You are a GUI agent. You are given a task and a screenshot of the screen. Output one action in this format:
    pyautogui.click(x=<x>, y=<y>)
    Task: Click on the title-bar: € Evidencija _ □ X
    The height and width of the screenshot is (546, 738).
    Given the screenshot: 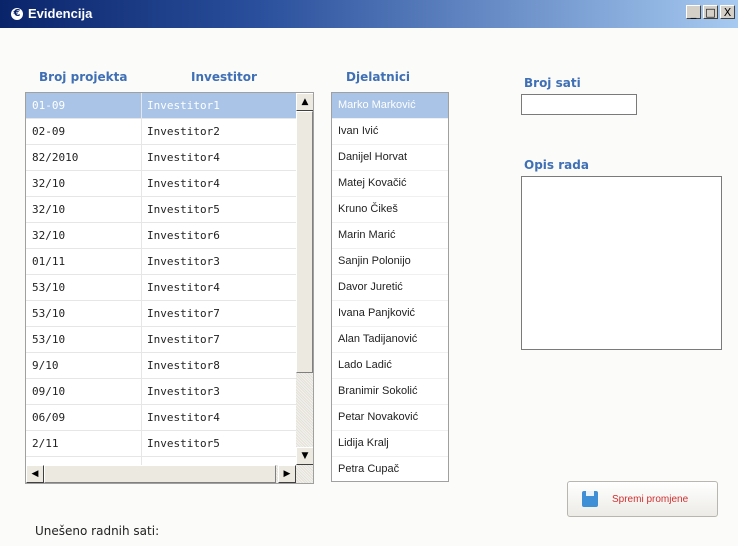 What is the action you would take?
    pyautogui.click(x=369, y=14)
    